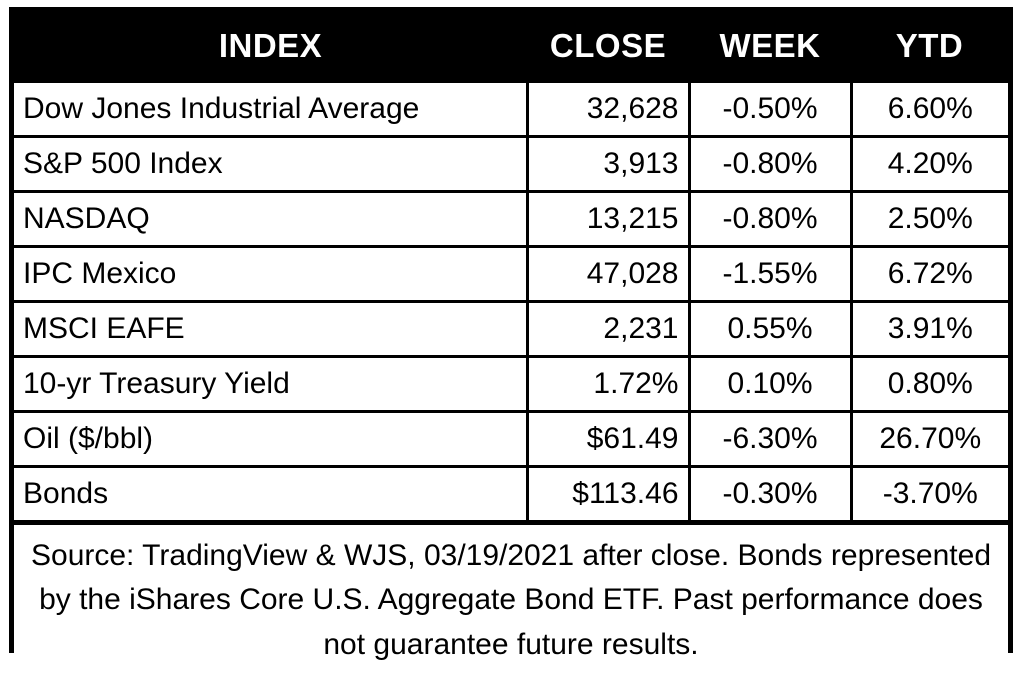 The image size is (1024, 673). I want to click on table-row: NASDAQ 13,215 -0.80% 2.50%, so click(511, 219).